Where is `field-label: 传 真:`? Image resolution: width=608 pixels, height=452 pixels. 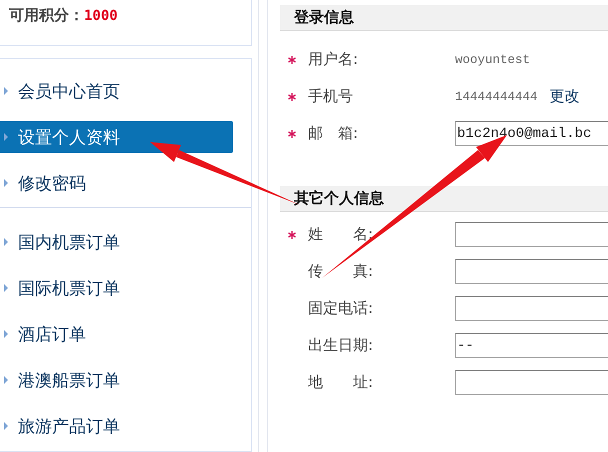 field-label: 传 真: is located at coordinates (341, 271).